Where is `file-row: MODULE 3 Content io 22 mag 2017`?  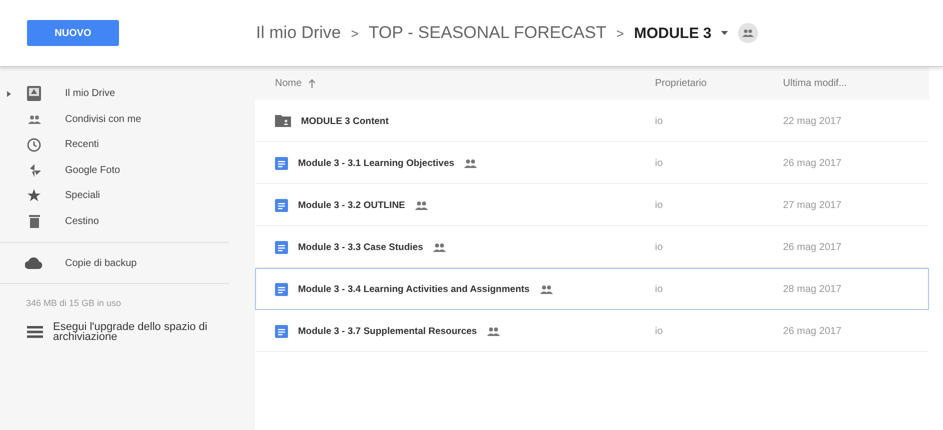
file-row: MODULE 3 Content io 22 mag 2017 is located at coordinates (592, 121).